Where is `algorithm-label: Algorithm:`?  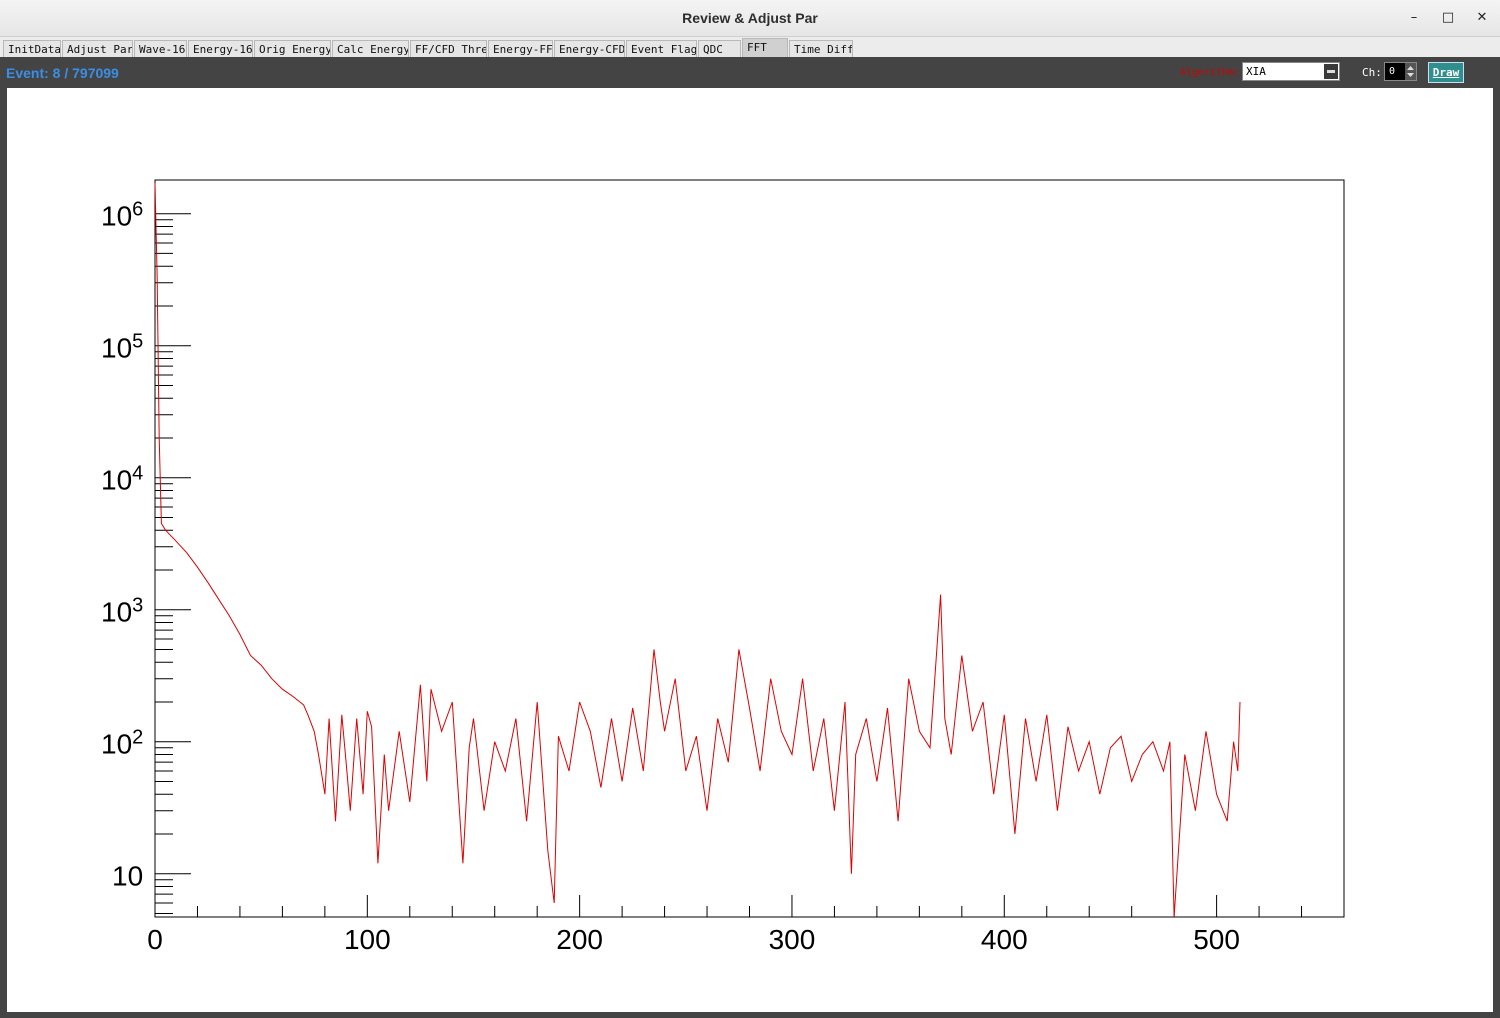 algorithm-label: Algorithm: is located at coordinates (1210, 72).